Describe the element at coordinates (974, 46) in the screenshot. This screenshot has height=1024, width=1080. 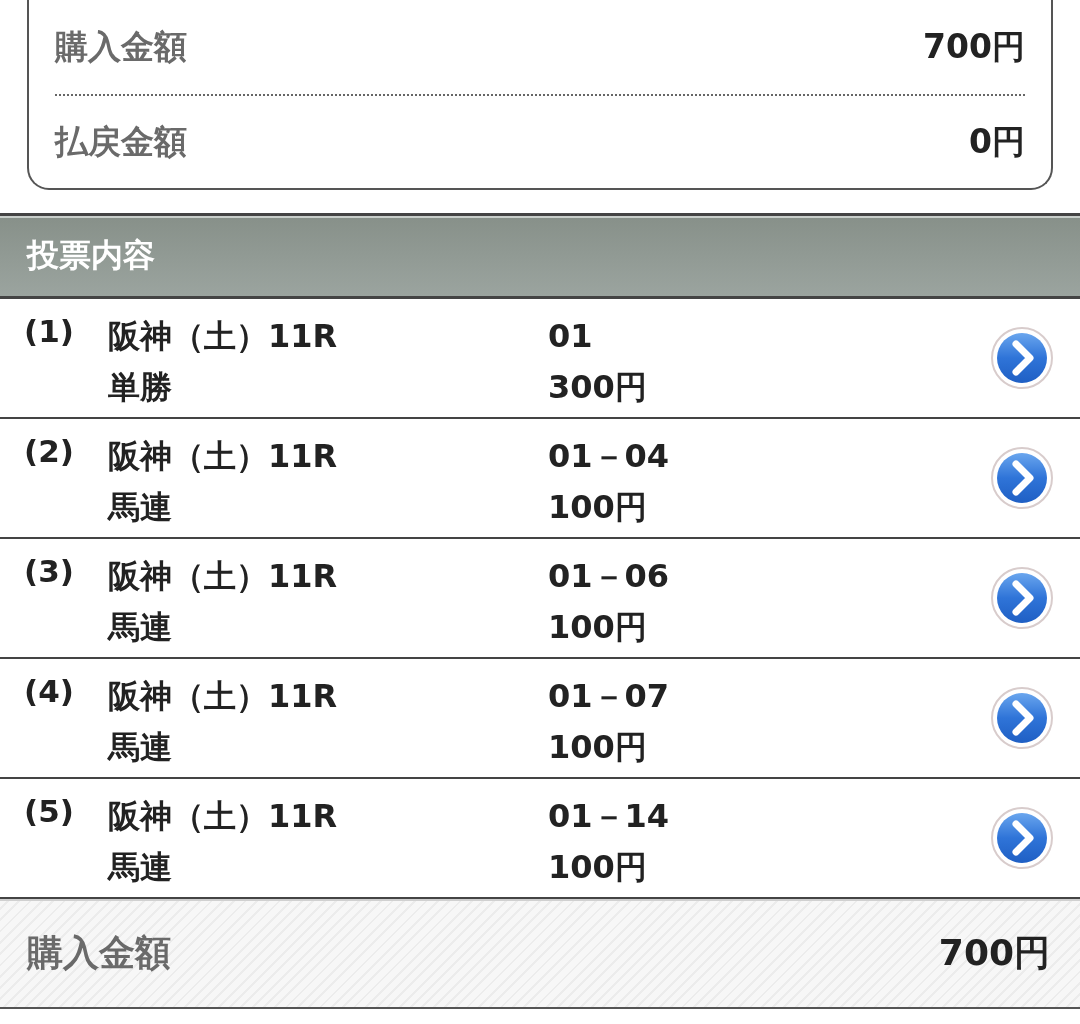
I see `summary-value: 700円` at that location.